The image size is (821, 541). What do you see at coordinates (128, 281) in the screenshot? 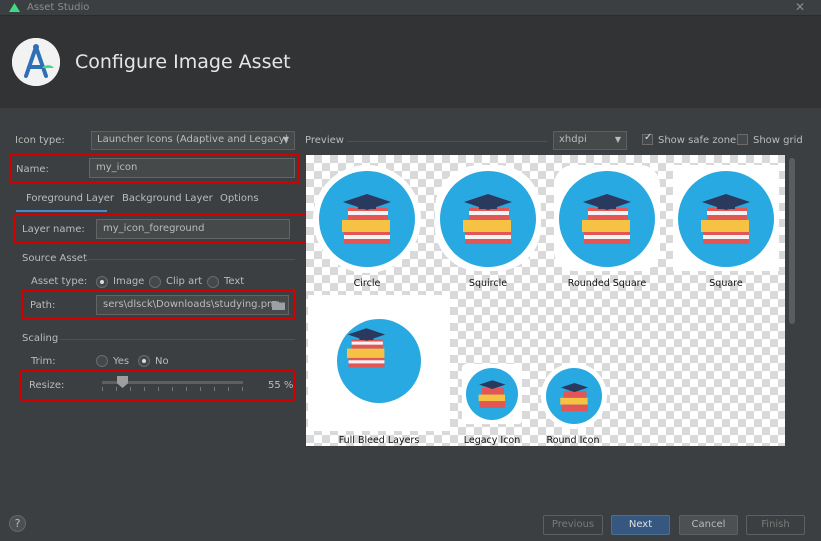
I see `asset-type-image-label: Image` at bounding box center [128, 281].